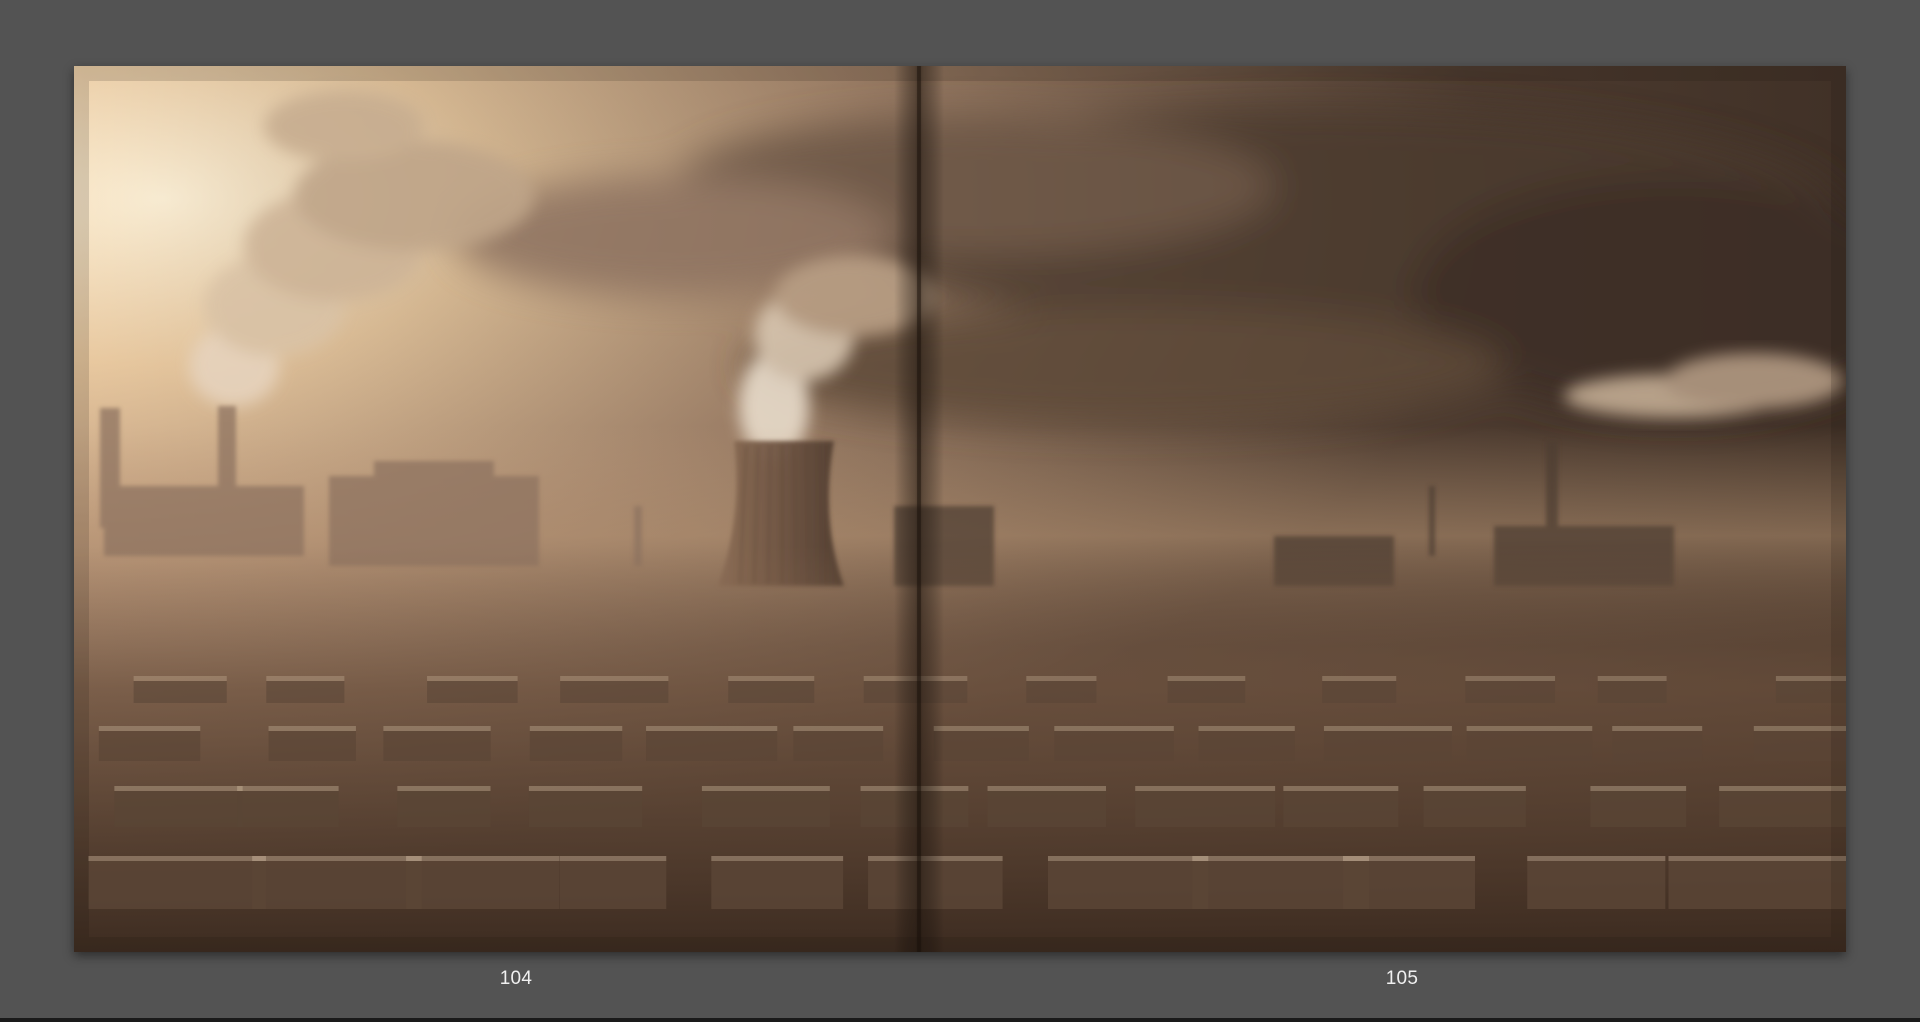 Image resolution: width=1920 pixels, height=1022 pixels. What do you see at coordinates (1402, 978) in the screenshot?
I see `right-page-number: 105` at bounding box center [1402, 978].